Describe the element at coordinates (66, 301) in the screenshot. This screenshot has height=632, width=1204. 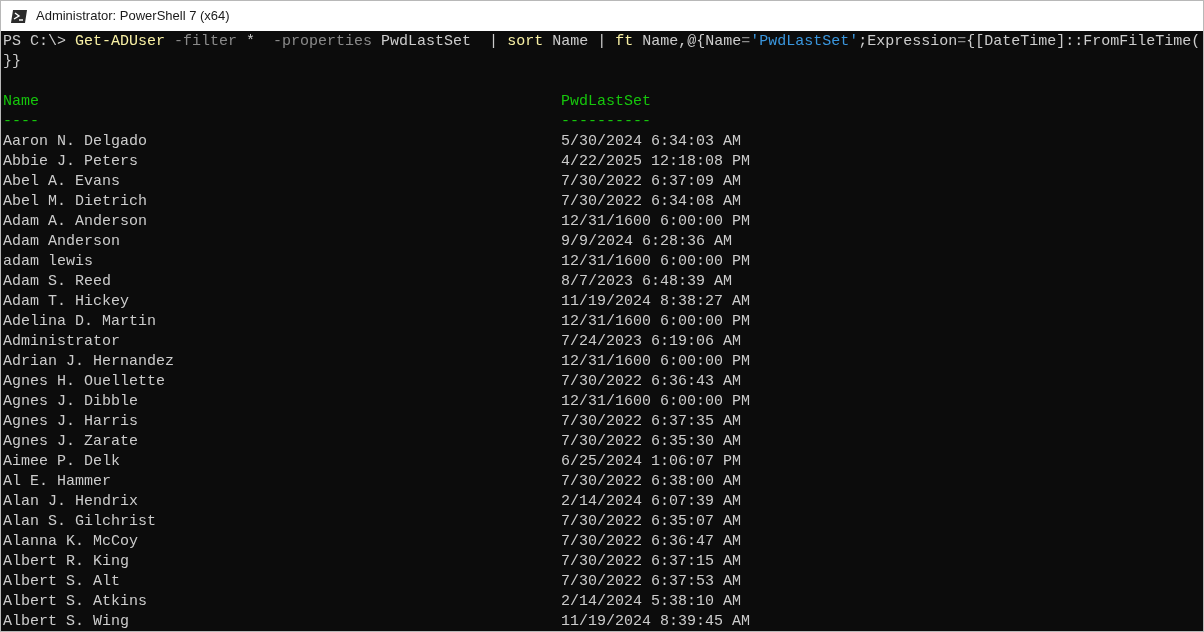
I see `name-cell: Adam T. Hickey` at that location.